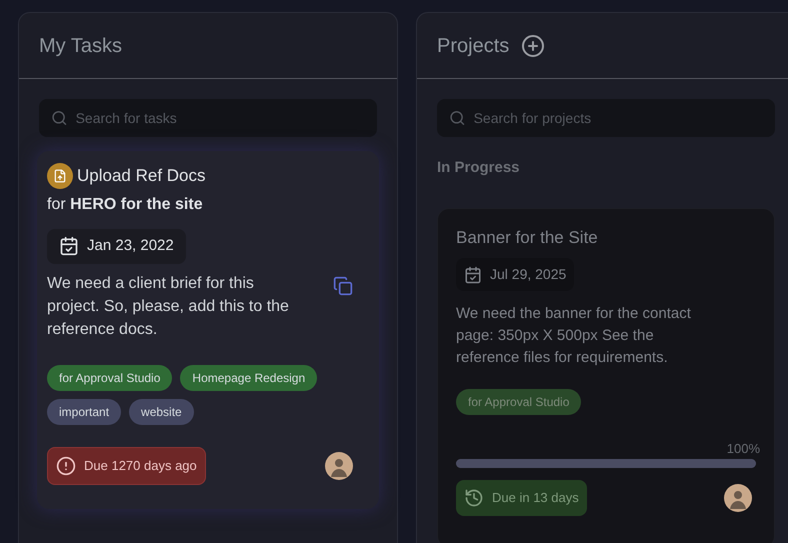 The image size is (788, 543). Describe the element at coordinates (126, 466) in the screenshot. I see `due-badge: Due 1270 days ago` at that location.